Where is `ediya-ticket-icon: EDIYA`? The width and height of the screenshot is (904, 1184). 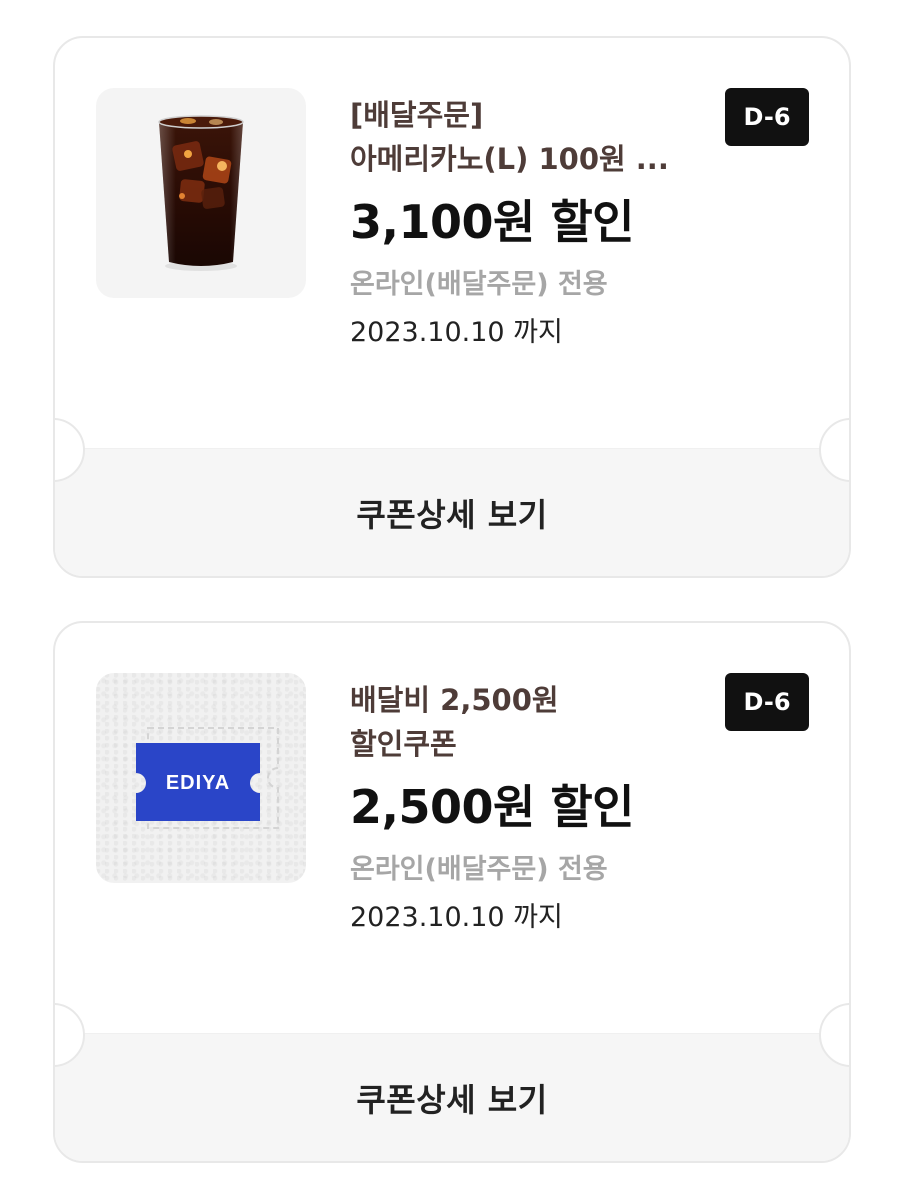
ediya-ticket-icon: EDIYA is located at coordinates (207, 778).